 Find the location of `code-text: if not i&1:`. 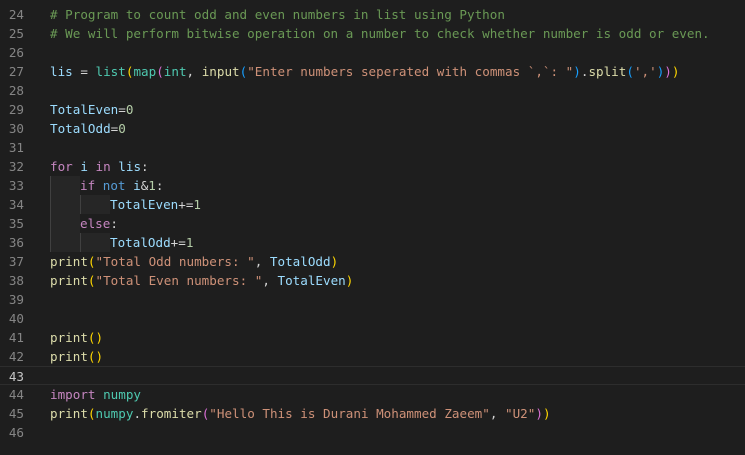

code-text: if not i&1: is located at coordinates (106, 185).